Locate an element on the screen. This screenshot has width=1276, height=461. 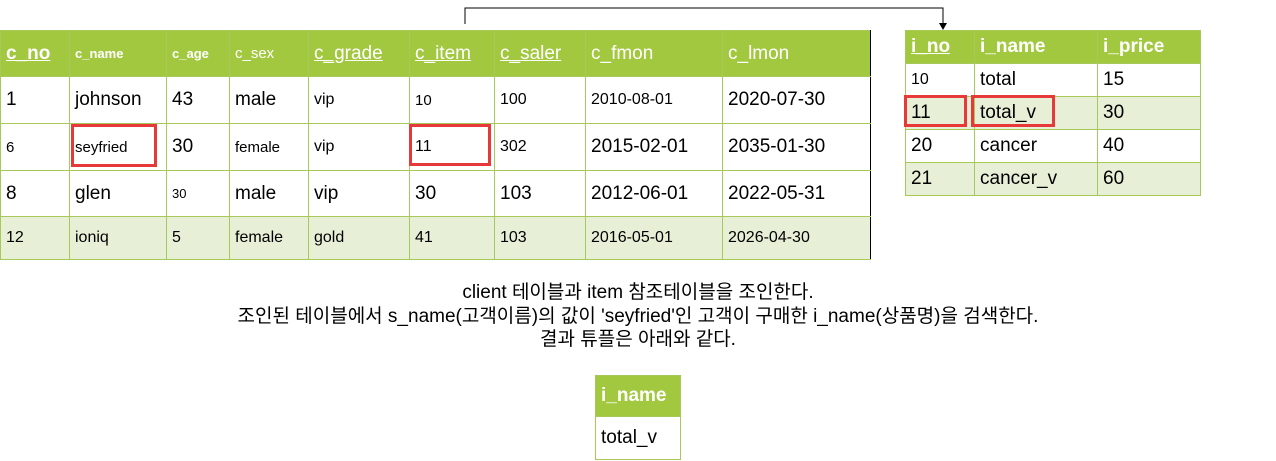
client-col-c_no: c_no is located at coordinates (35, 53).